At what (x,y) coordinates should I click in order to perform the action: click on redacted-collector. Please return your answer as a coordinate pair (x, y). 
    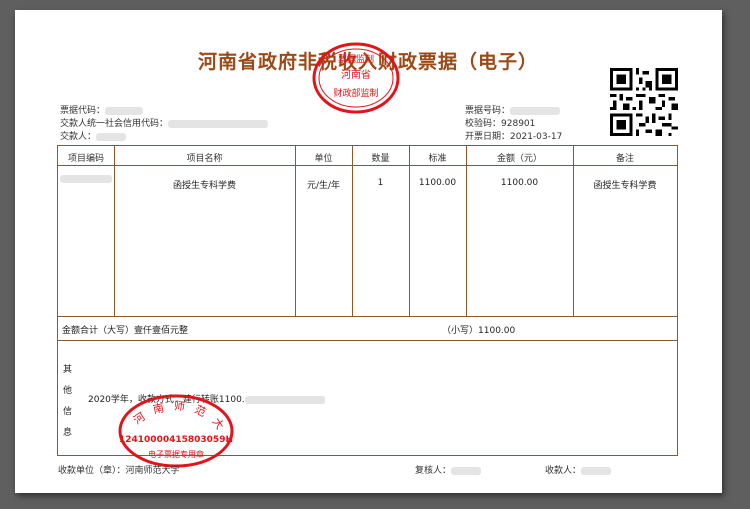
    Looking at the image, I should click on (596, 470).